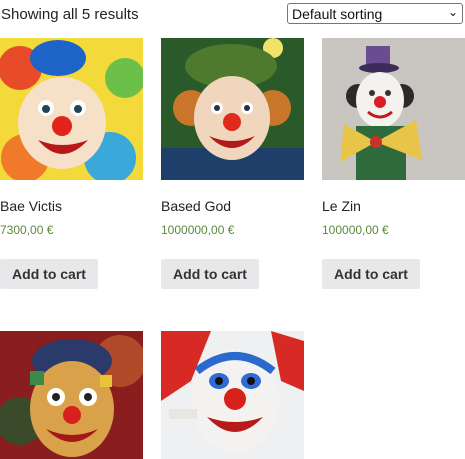 The width and height of the screenshot is (465, 459). What do you see at coordinates (70, 14) in the screenshot?
I see `result-count: Showing all 5 results` at bounding box center [70, 14].